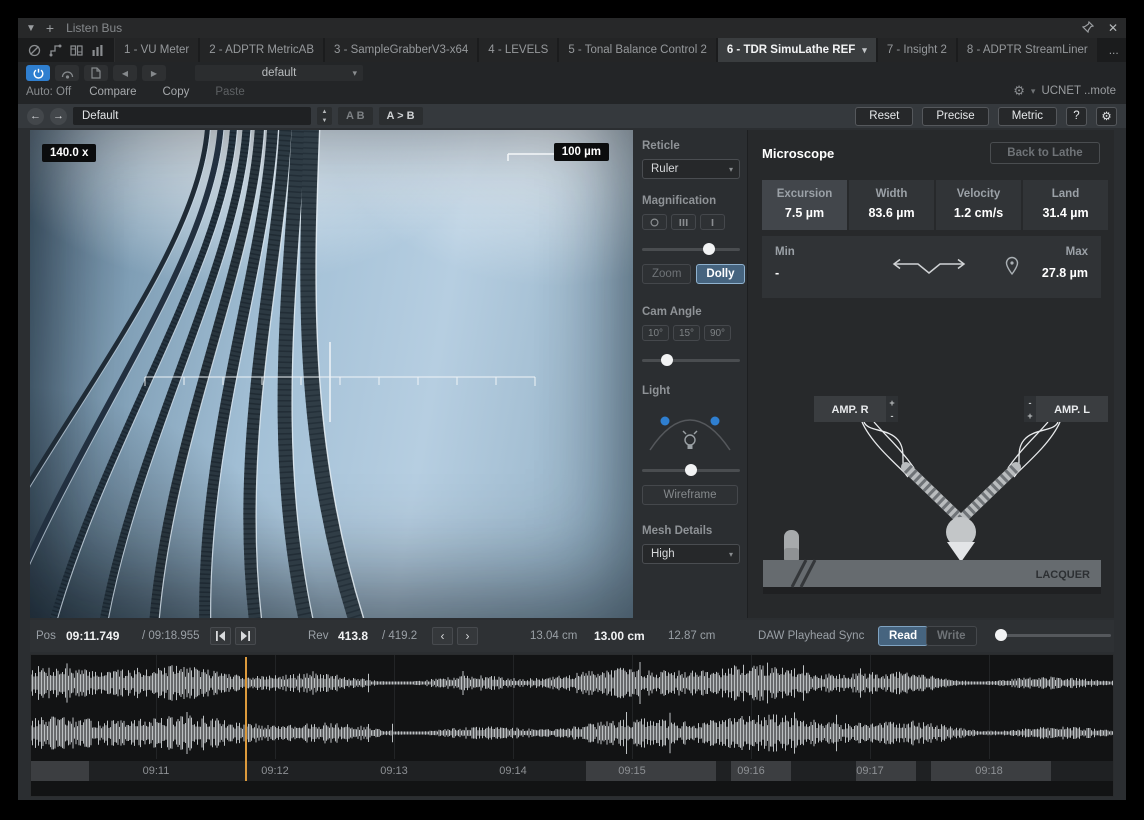 Image resolution: width=1144 pixels, height=820 pixels. What do you see at coordinates (112, 92) in the screenshot?
I see `compare-button: Compare` at bounding box center [112, 92].